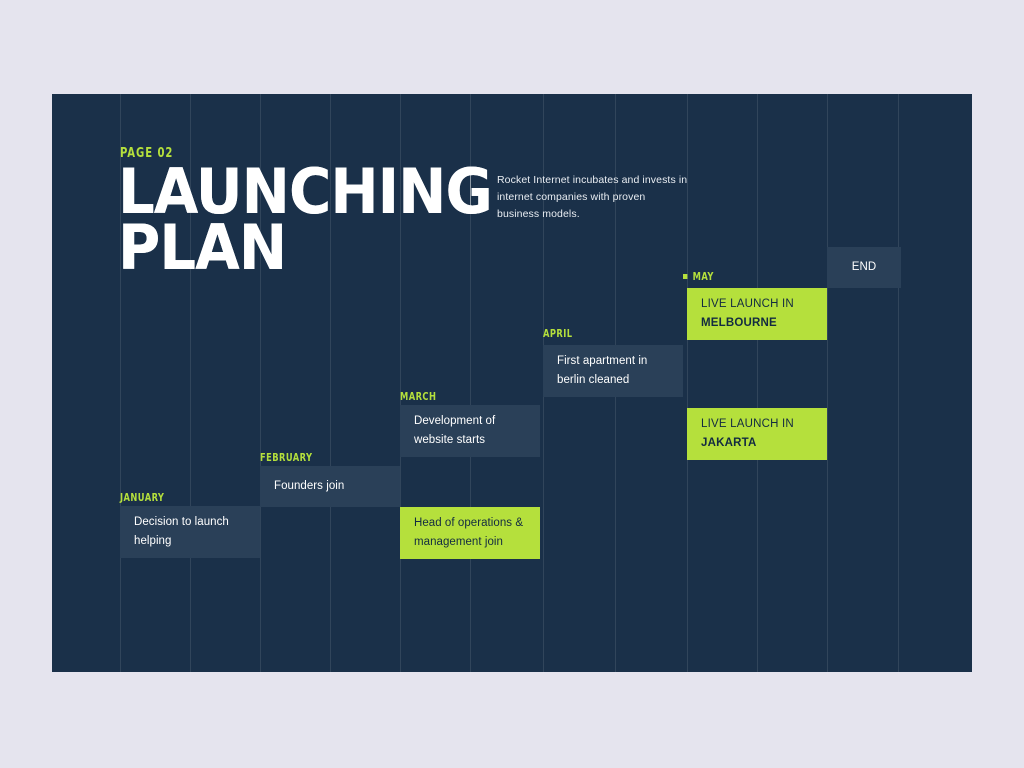  Describe the element at coordinates (309, 486) in the screenshot. I see `card-line-1: Founders join` at that location.